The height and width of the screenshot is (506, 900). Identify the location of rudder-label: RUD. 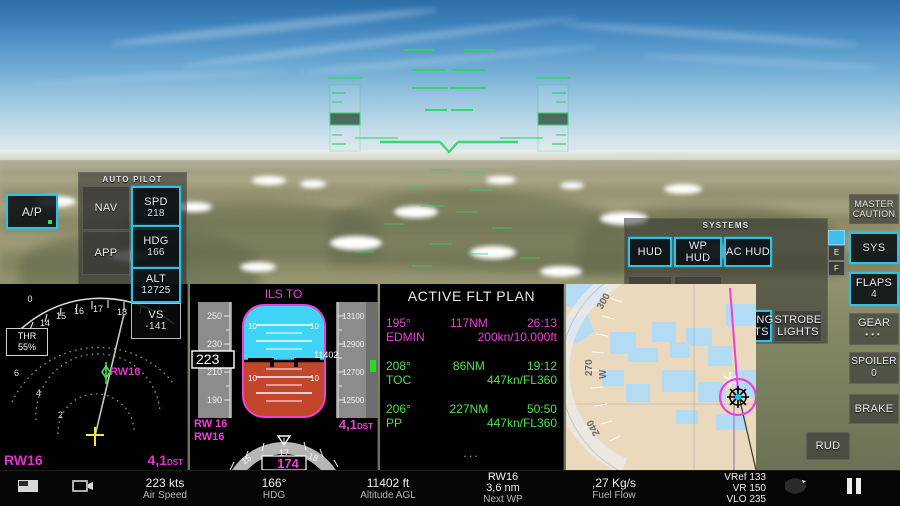
(828, 446).